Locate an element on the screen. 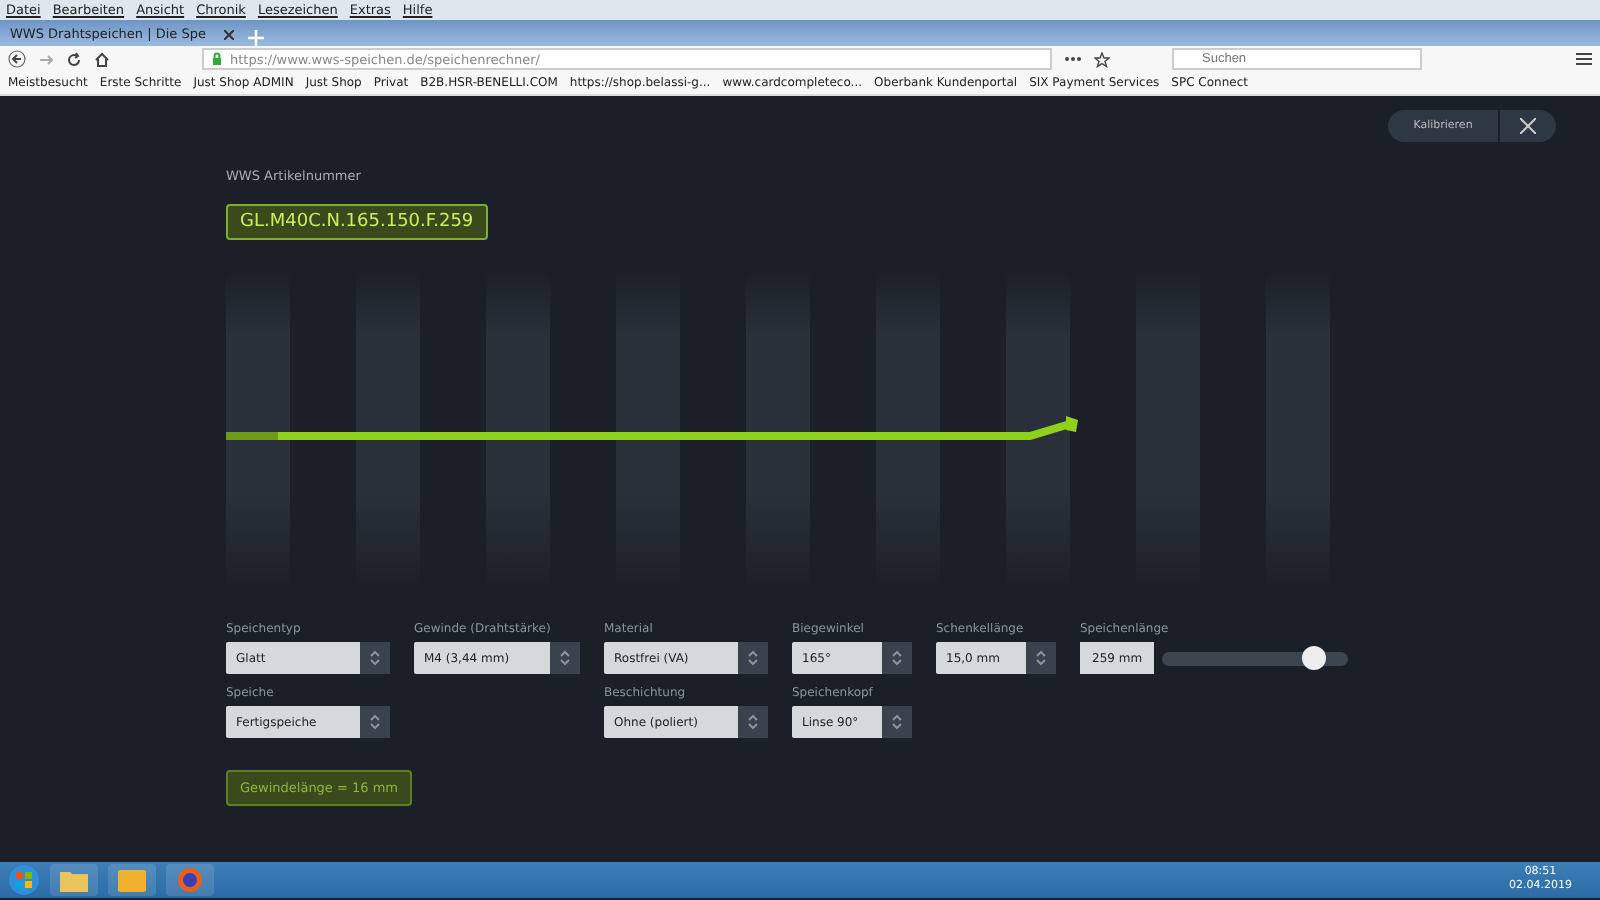 This screenshot has width=1600, height=900. reload-icon is located at coordinates (74, 59).